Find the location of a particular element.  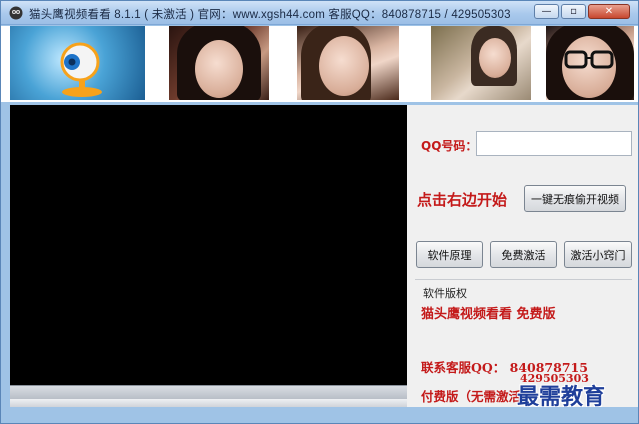

copyright-title: 软件版权 is located at coordinates (445, 293).